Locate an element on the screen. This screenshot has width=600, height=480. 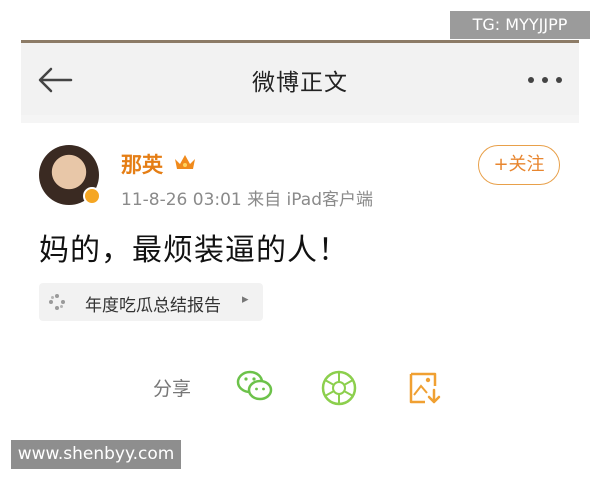
moments-icon is located at coordinates (339, 388).